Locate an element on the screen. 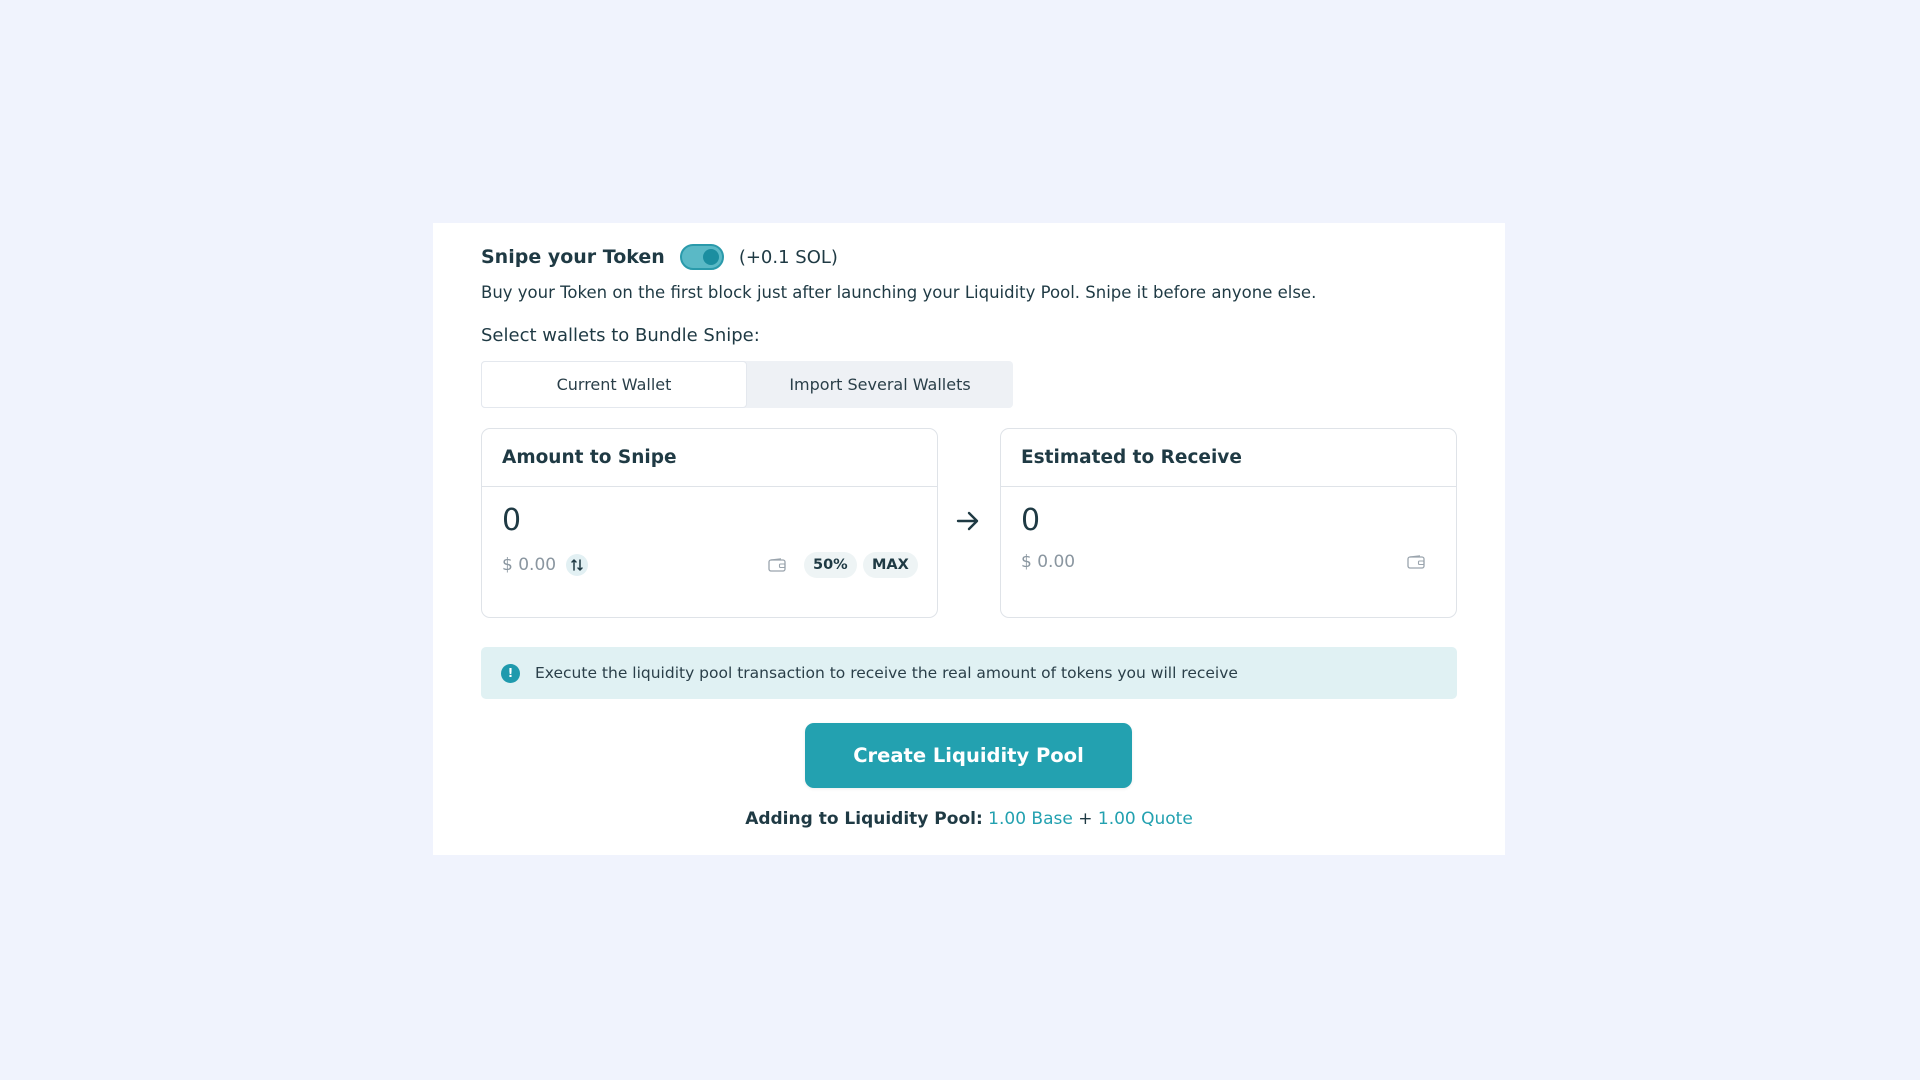 This screenshot has height=1080, width=1920. snipe-title: Snipe your Token is located at coordinates (573, 257).